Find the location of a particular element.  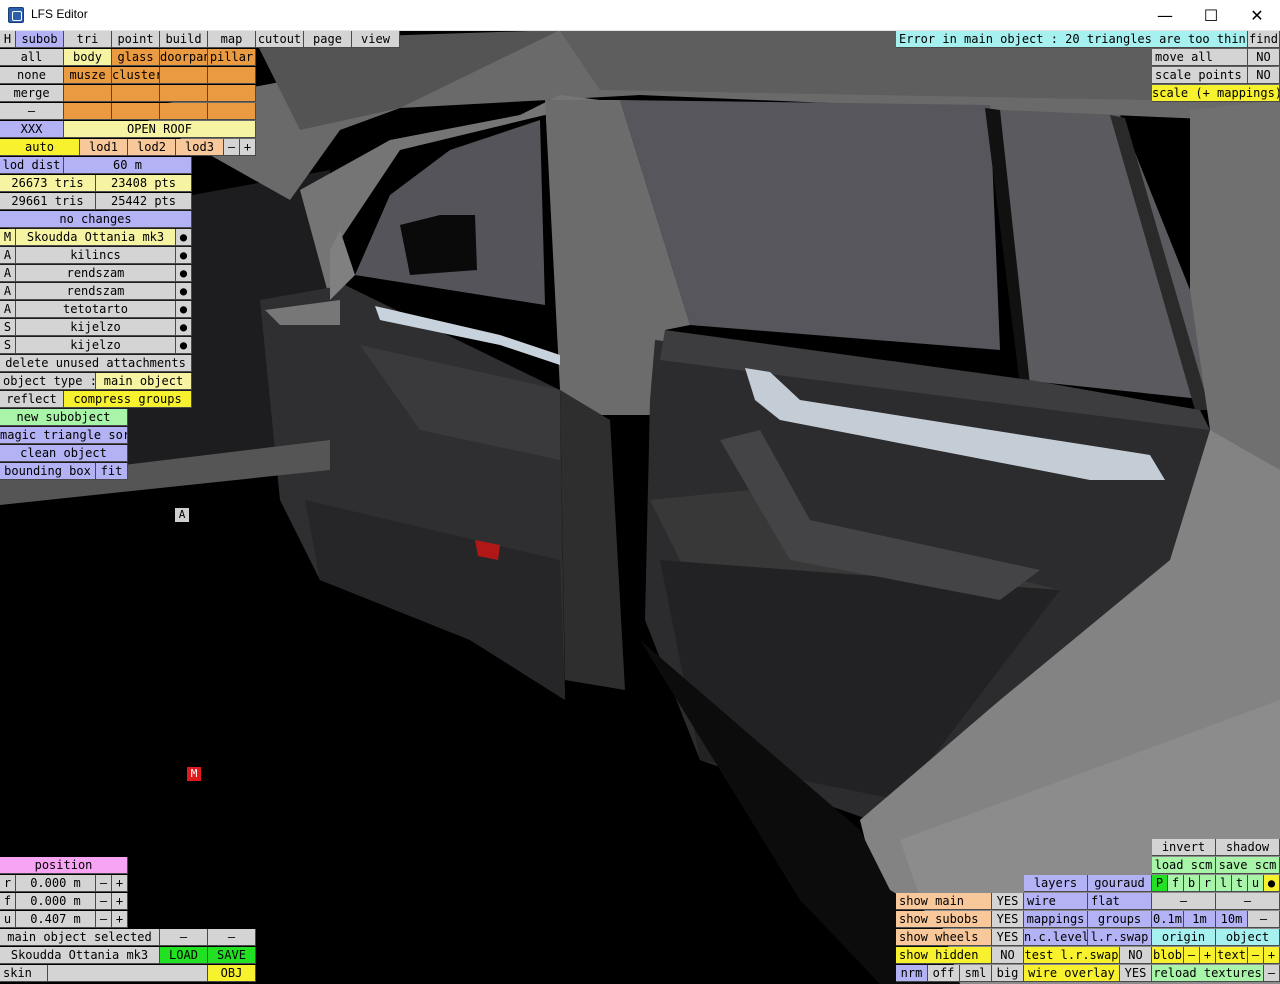

tab-build: build is located at coordinates (184, 39).